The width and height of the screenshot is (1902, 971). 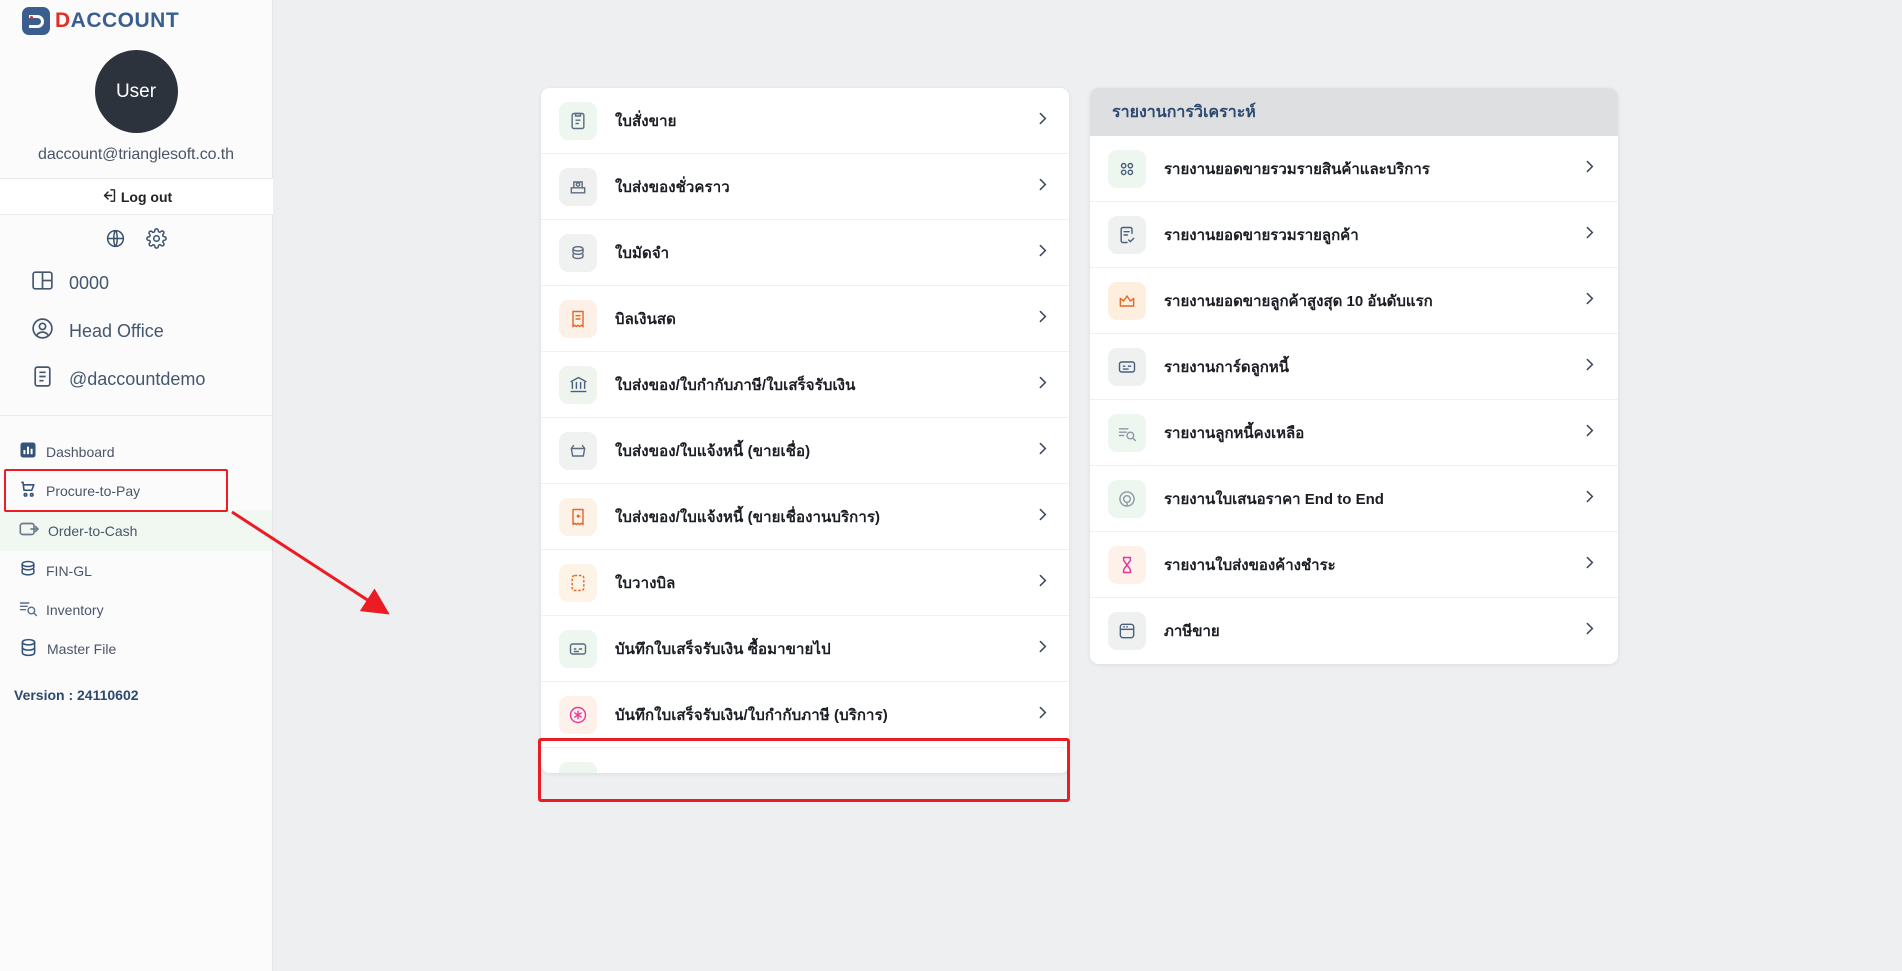 I want to click on sidebar-meta-list: 0000 Head Office @daccountdemo, so click(x=136, y=335).